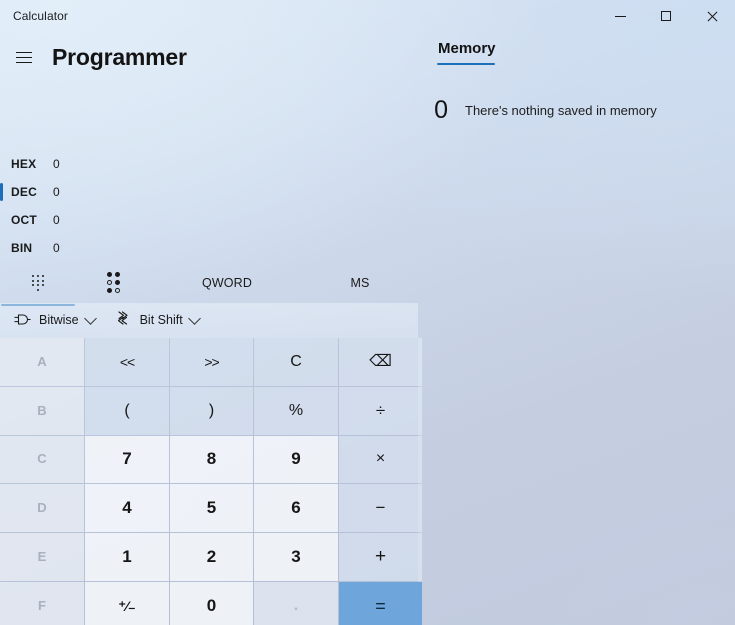 The image size is (735, 625). Describe the element at coordinates (24, 57) in the screenshot. I see `hamburger-icon` at that location.